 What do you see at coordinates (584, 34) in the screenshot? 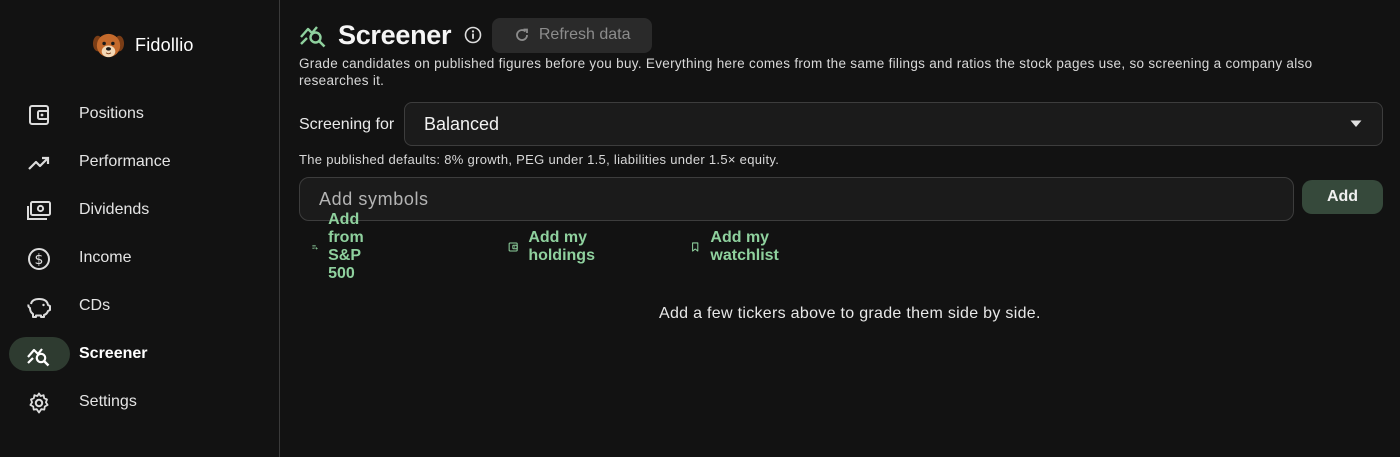
I see `refresh-data-label: Refresh data` at bounding box center [584, 34].